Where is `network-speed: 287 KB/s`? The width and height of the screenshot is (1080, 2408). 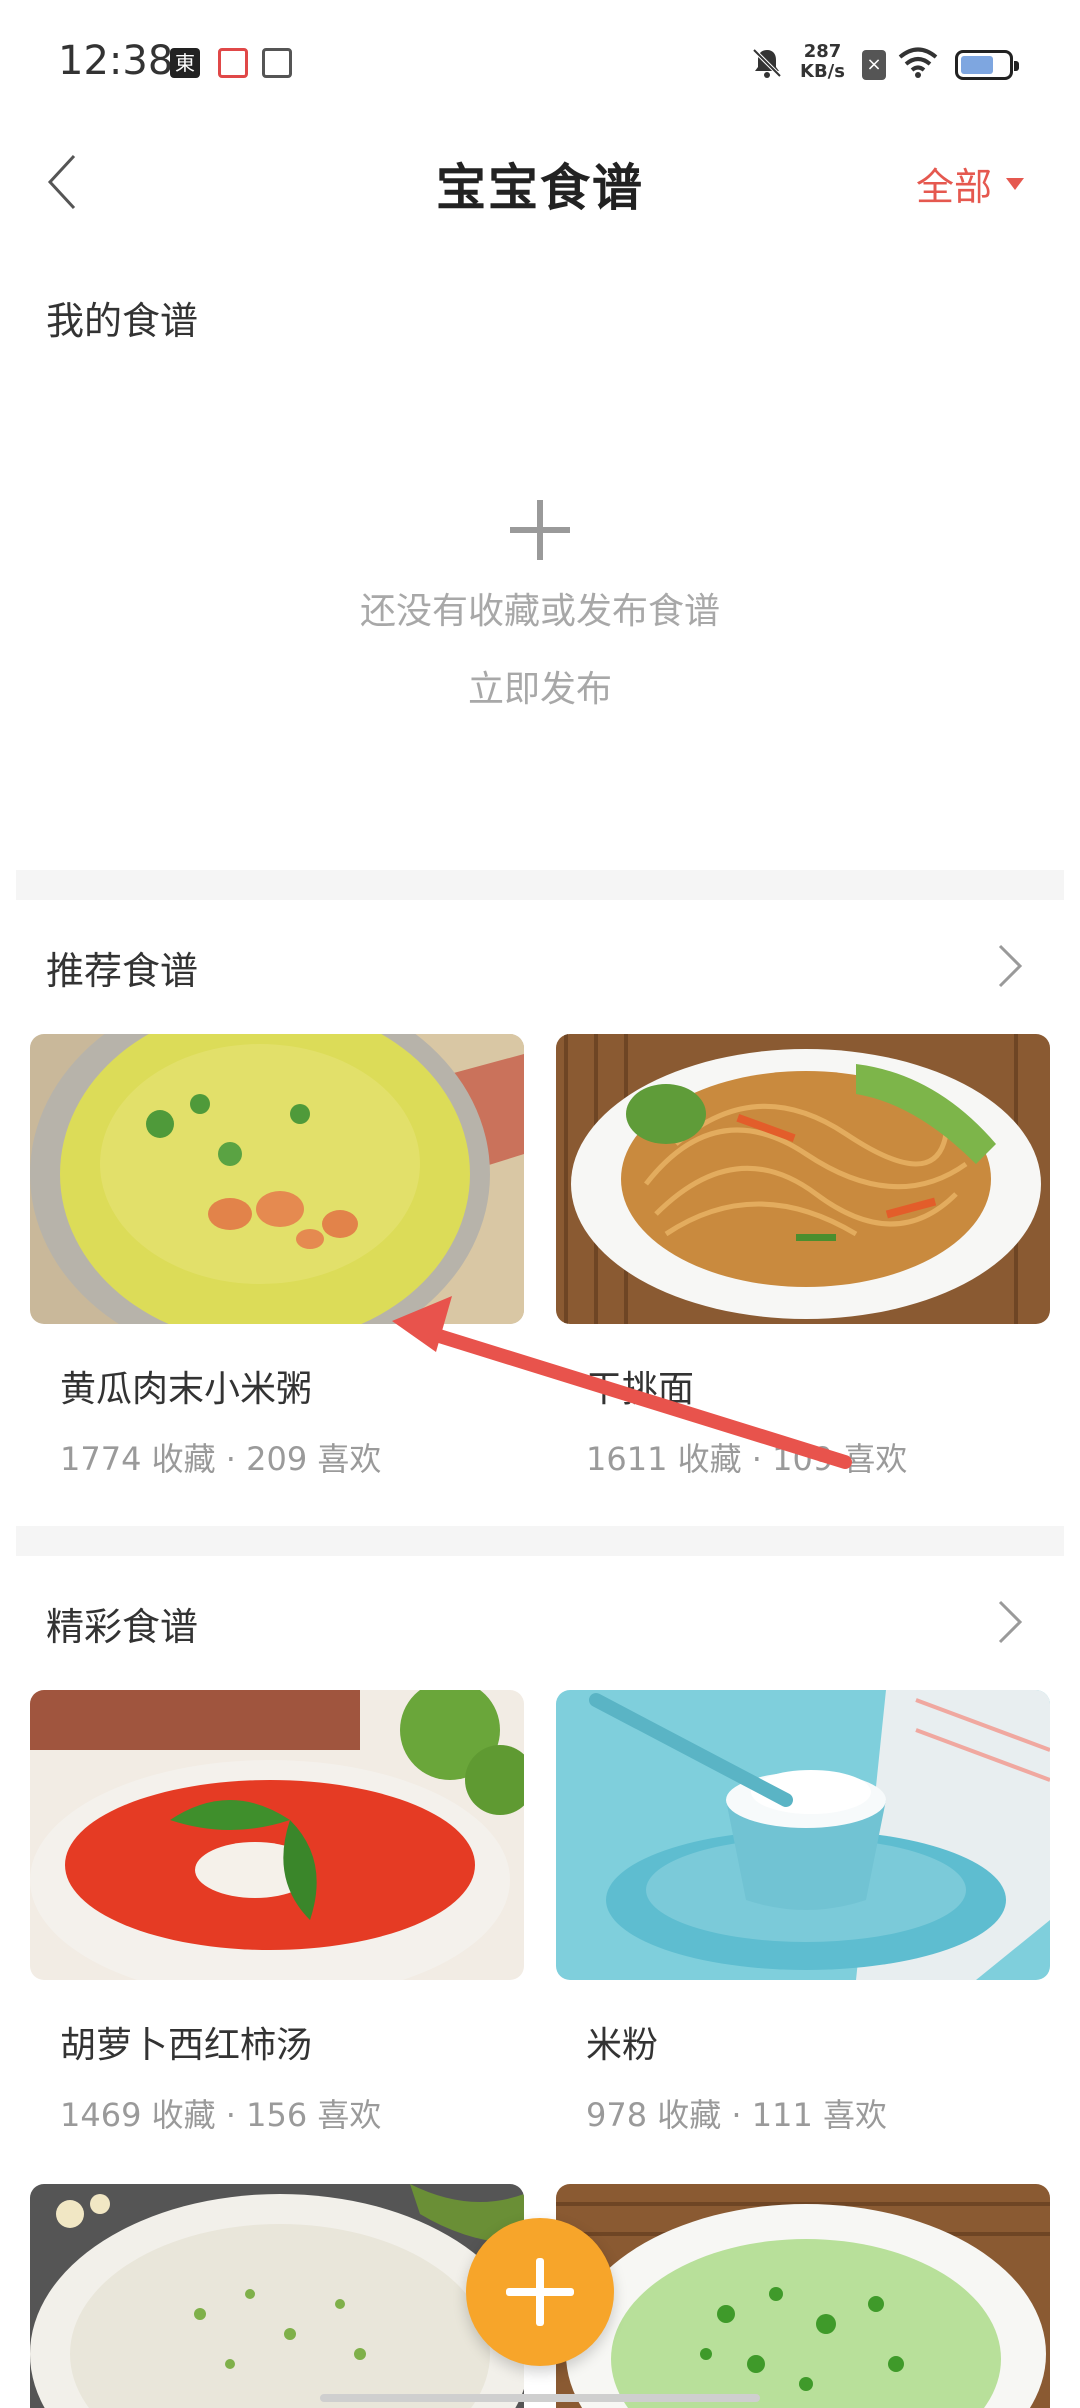 network-speed: 287 KB/s is located at coordinates (822, 62).